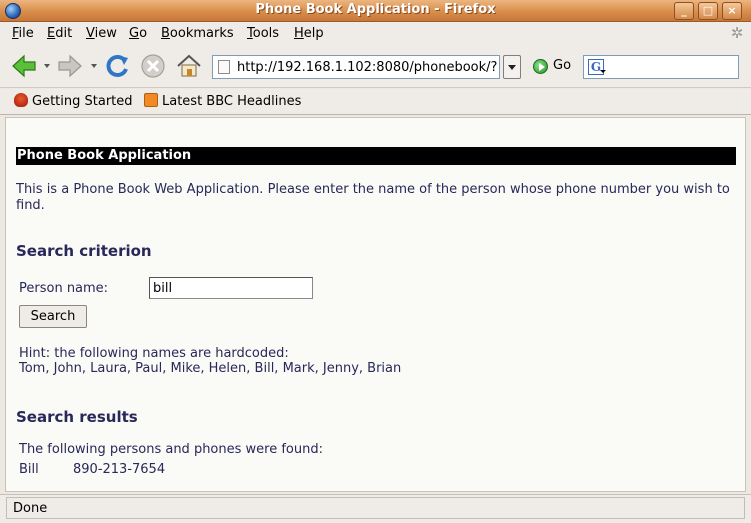 Image resolution: width=751 pixels, height=523 pixels. Describe the element at coordinates (197, 33) in the screenshot. I see `menu-bookmarks: Bookmarks` at that location.